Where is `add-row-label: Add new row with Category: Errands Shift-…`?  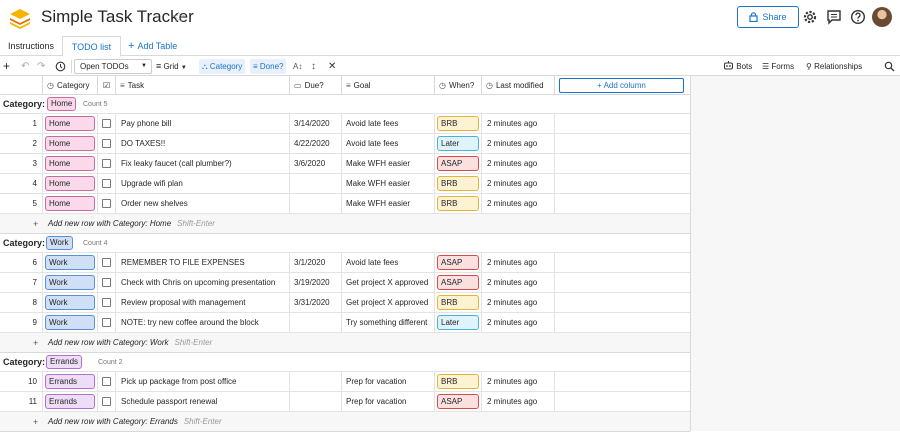 add-row-label: Add new row with Category: Errands Shift-… is located at coordinates (135, 422).